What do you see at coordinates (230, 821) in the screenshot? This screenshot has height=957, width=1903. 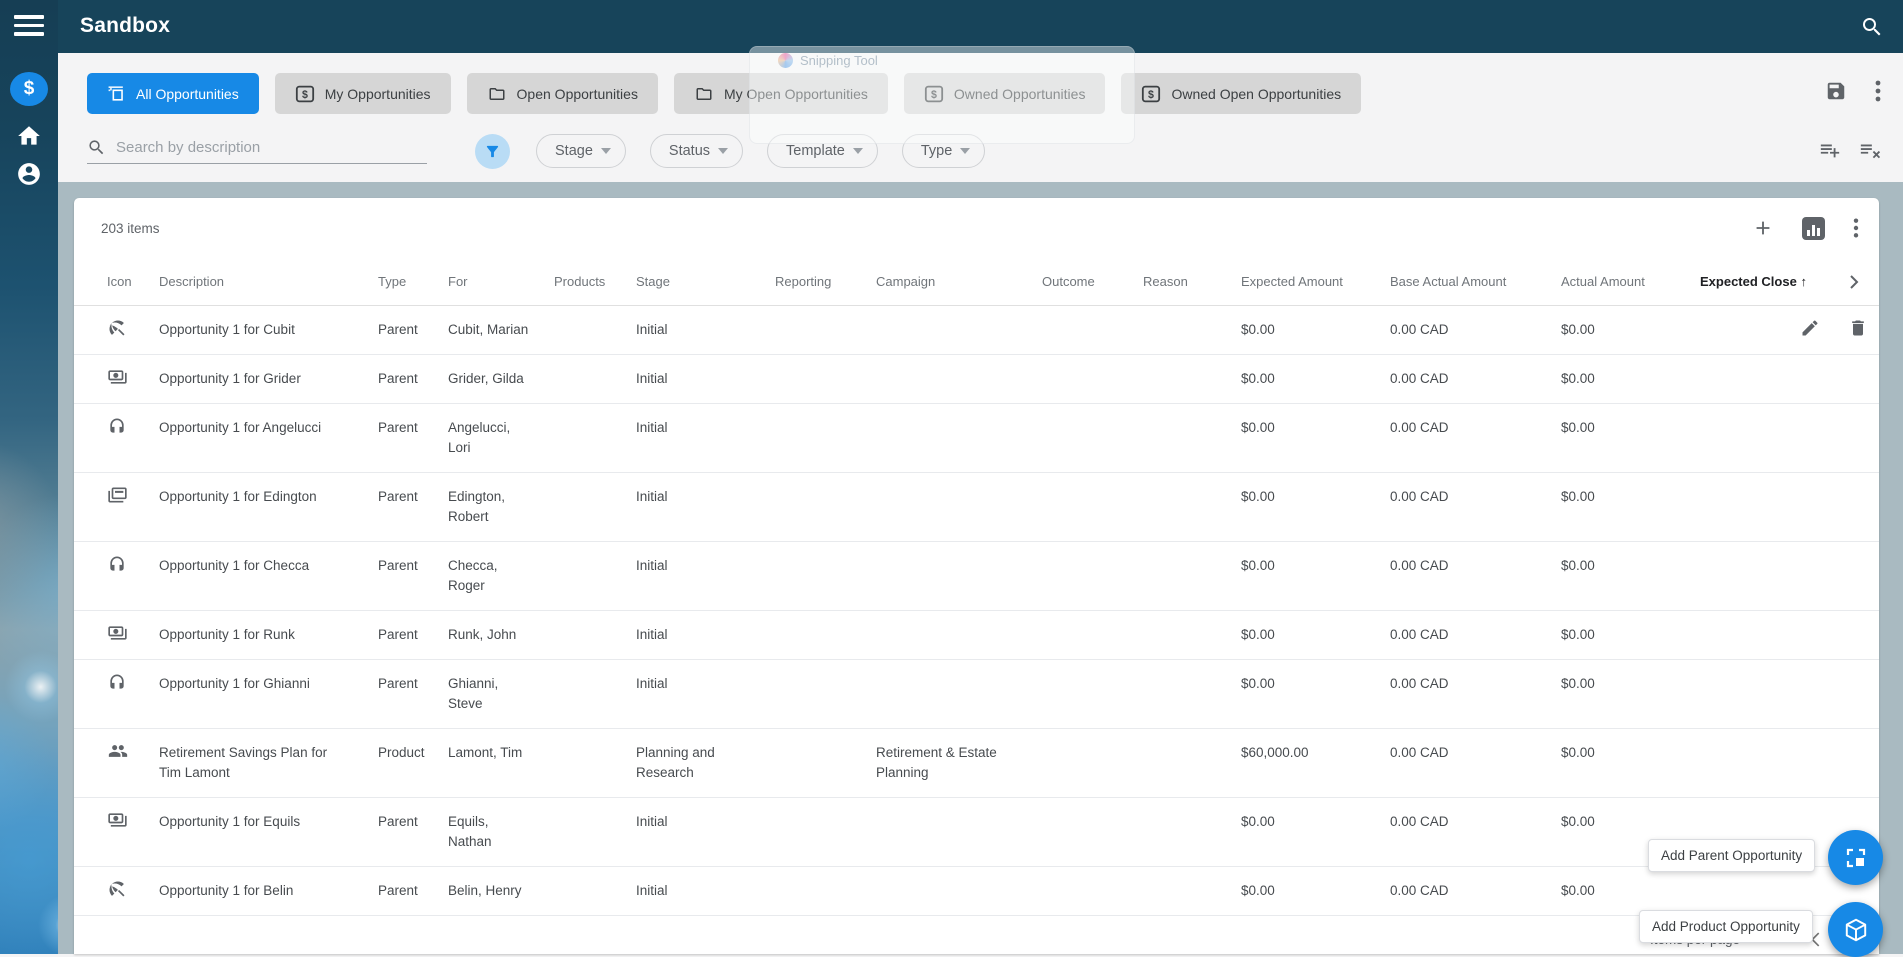 I see `cell-description: Opportunity 1 for Equils` at bounding box center [230, 821].